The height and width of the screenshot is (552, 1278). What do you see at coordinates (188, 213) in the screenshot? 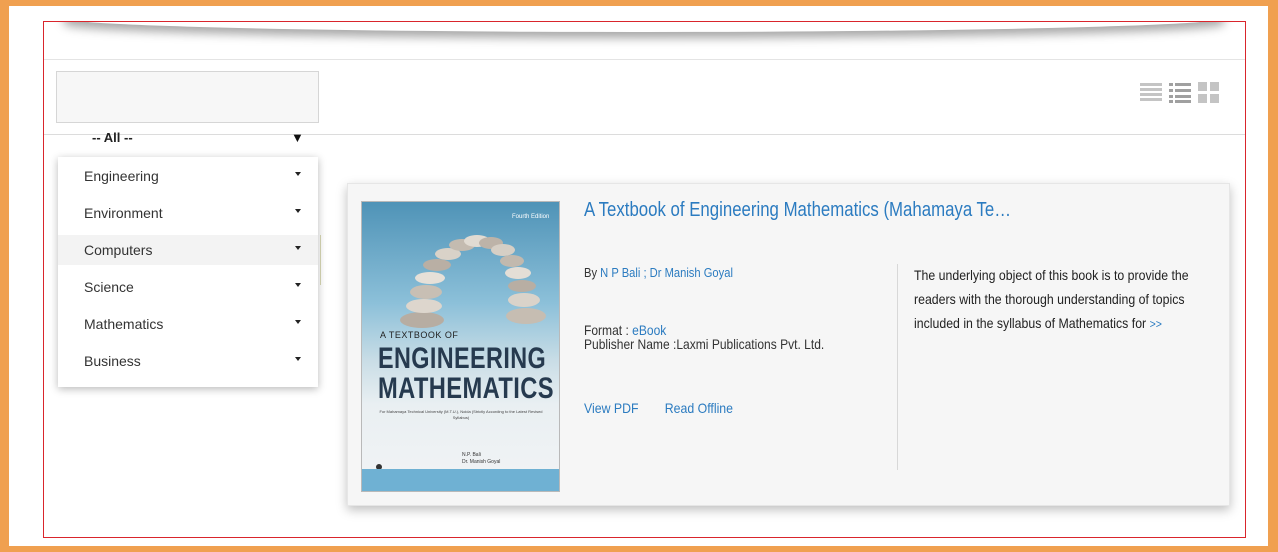
I see `category-item-environment: Environment` at bounding box center [188, 213].